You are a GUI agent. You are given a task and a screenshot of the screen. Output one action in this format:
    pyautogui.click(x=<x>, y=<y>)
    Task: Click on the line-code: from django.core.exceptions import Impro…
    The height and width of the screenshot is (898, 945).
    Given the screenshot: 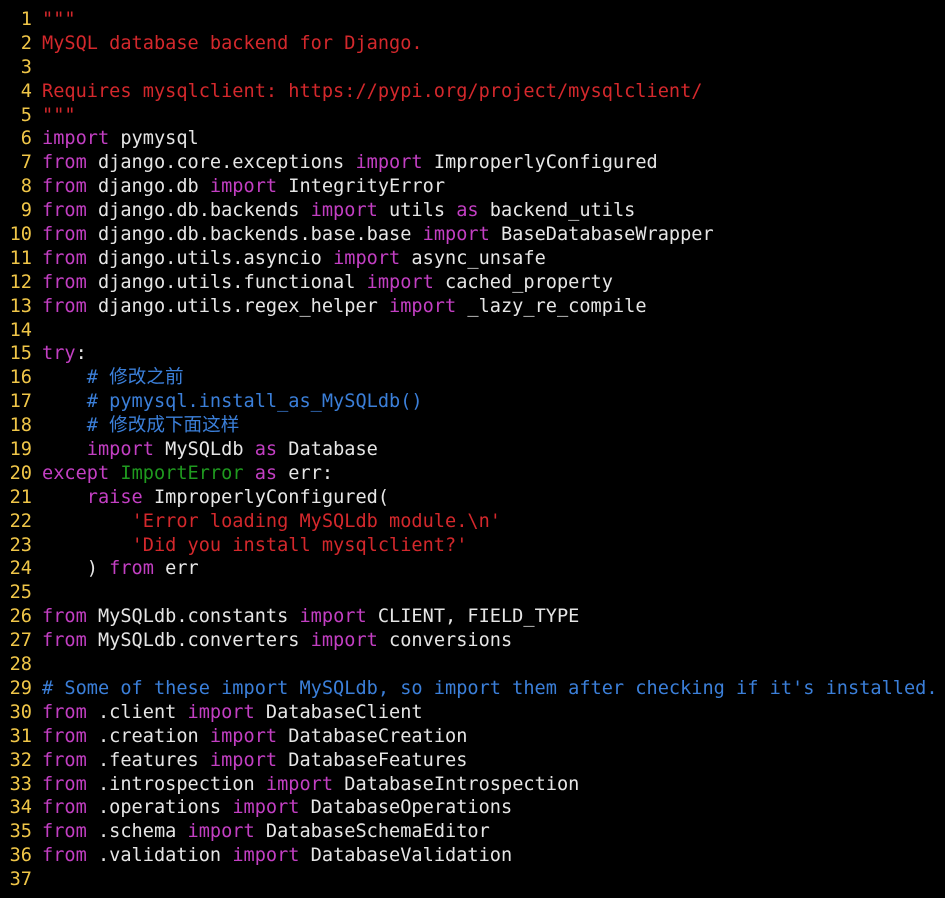 What is the action you would take?
    pyautogui.click(x=493, y=163)
    